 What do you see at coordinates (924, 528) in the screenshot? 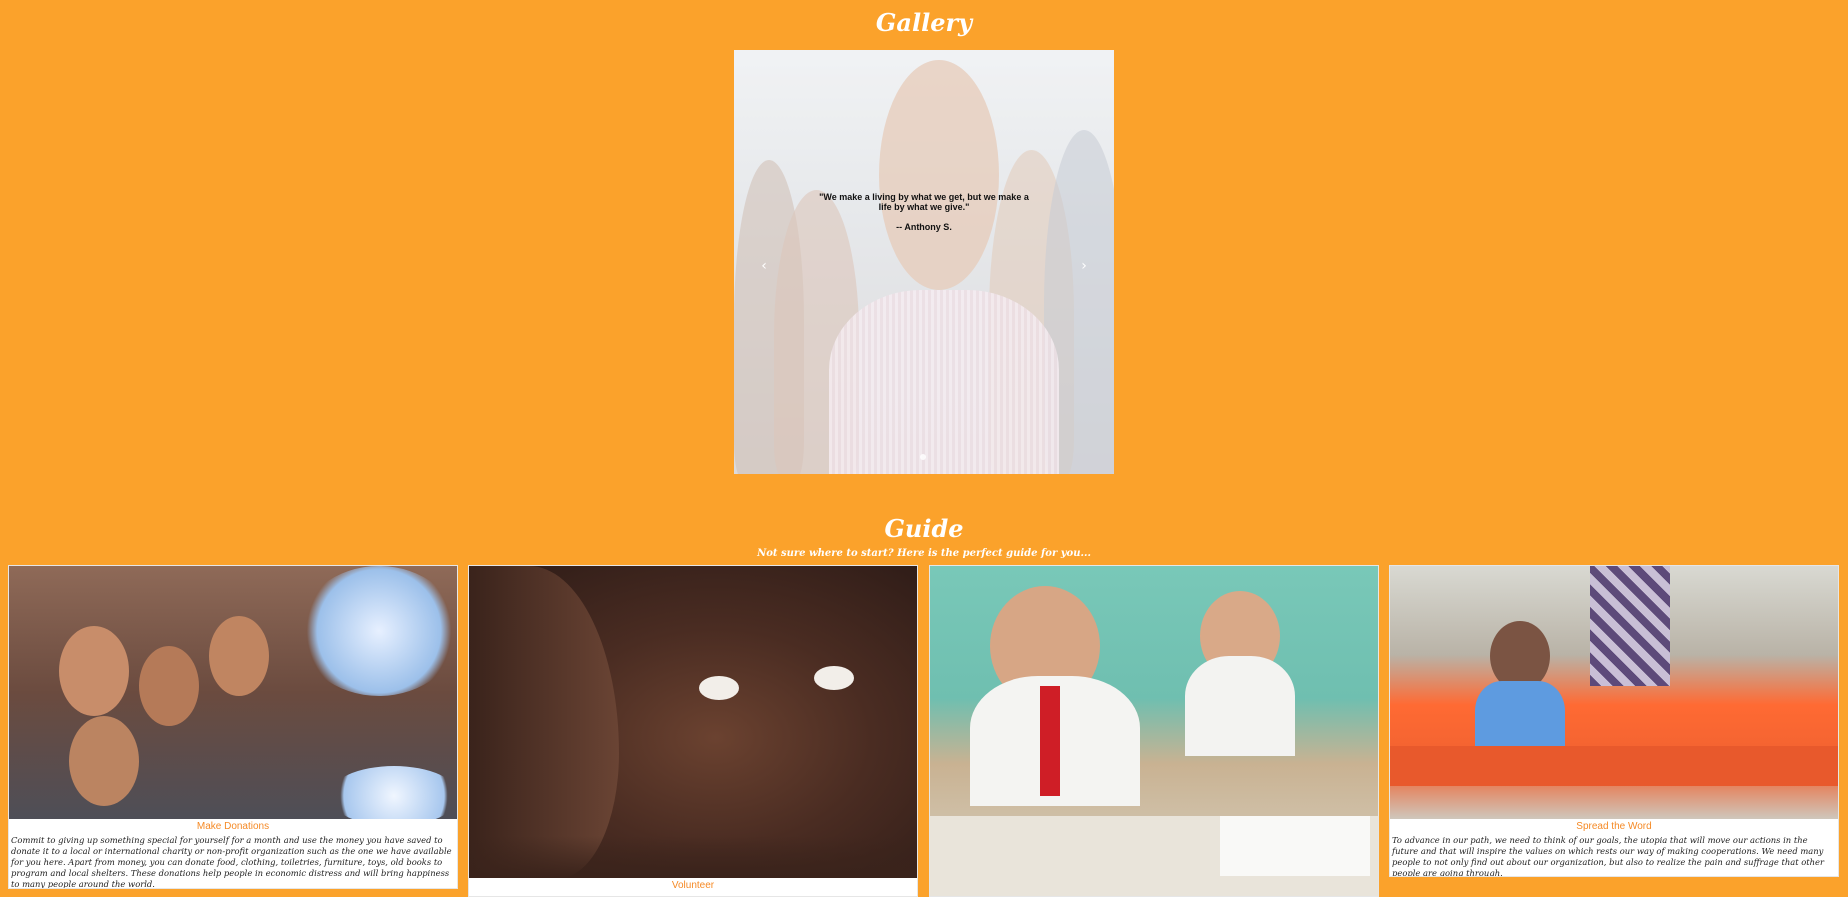
I see `guide-title: Guide` at bounding box center [924, 528].